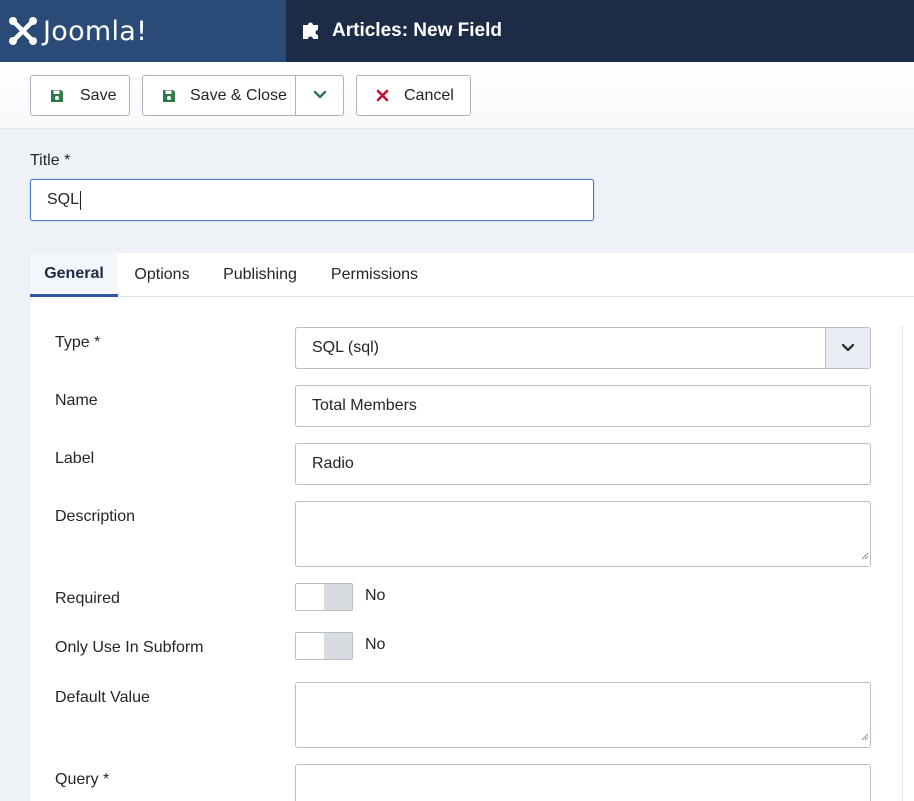  I want to click on save-button-label: Save, so click(98, 95).